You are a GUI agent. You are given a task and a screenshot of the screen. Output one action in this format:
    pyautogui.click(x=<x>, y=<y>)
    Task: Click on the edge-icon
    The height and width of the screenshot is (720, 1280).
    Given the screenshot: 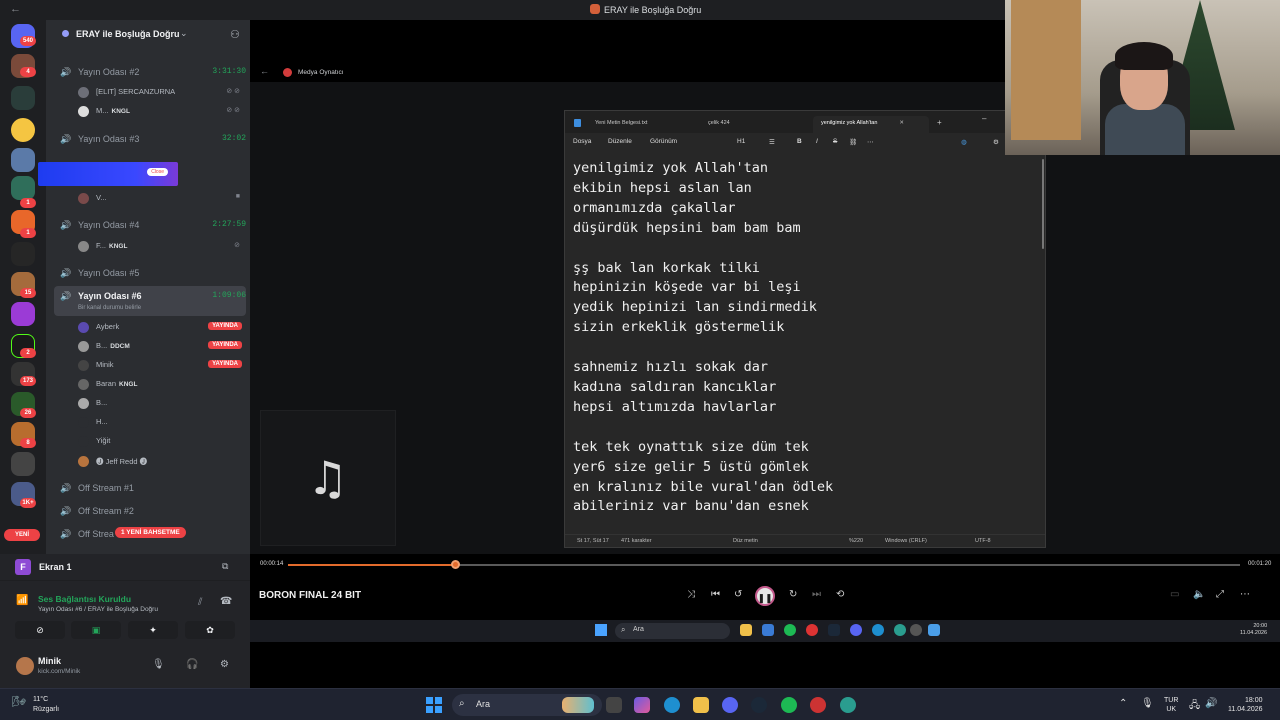 What is the action you would take?
    pyautogui.click(x=672, y=705)
    